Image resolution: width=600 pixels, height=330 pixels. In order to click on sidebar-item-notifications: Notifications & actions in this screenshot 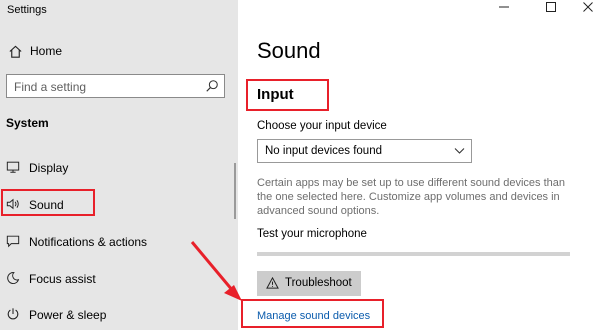, I will do `click(119, 242)`.